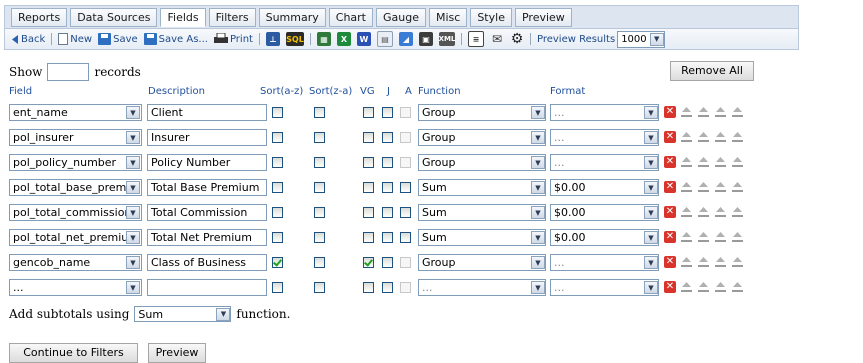 The width and height of the screenshot is (863, 363). Describe the element at coordinates (75, 187) in the screenshot. I see `field-select: pol_total_base_premiu ▼` at that location.